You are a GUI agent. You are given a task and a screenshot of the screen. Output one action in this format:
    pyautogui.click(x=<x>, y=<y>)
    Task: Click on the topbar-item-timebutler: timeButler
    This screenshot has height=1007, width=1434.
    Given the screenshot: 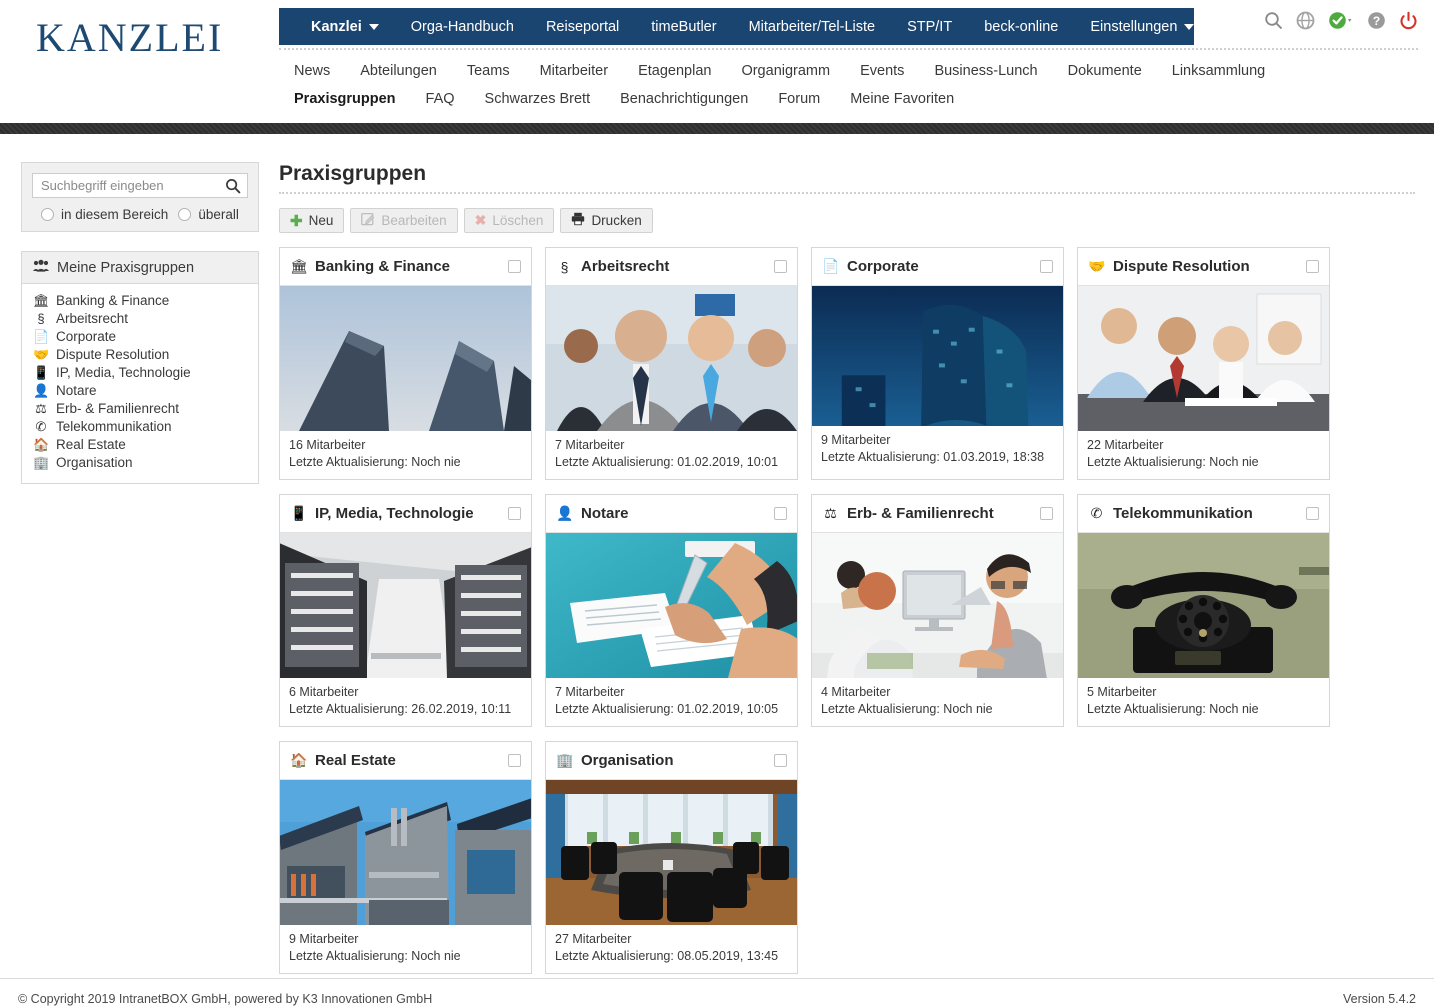 What is the action you would take?
    pyautogui.click(x=683, y=27)
    